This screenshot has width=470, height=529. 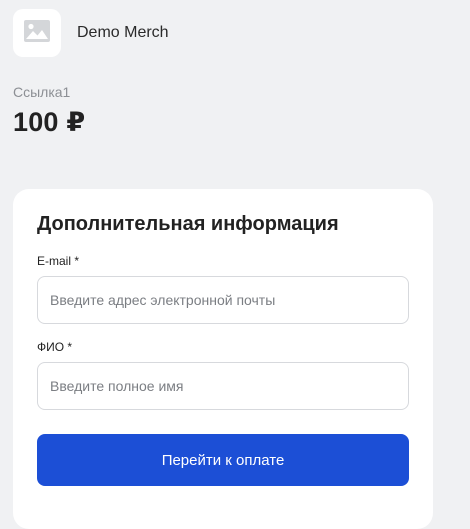 What do you see at coordinates (223, 386) in the screenshot?
I see `full-name-field` at bounding box center [223, 386].